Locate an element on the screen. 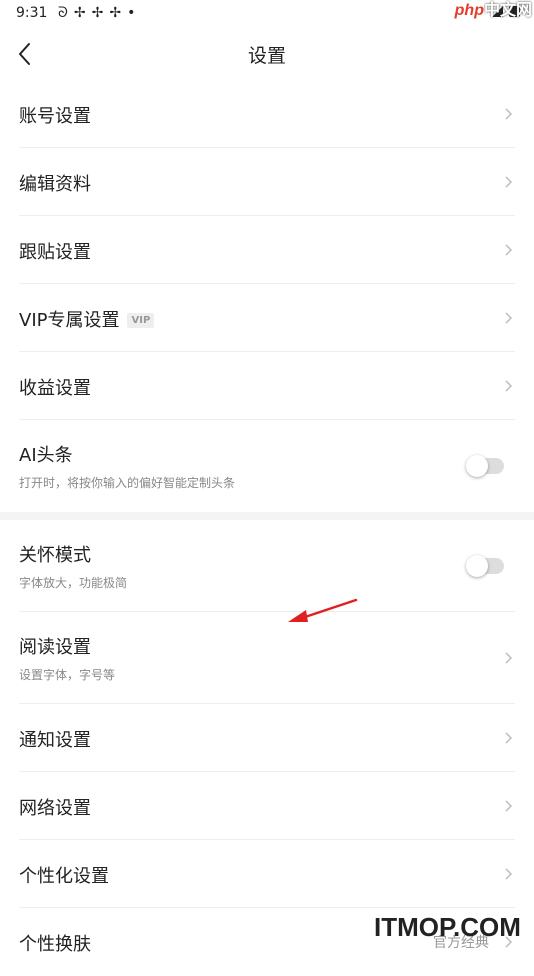  care-mode-toggle is located at coordinates (485, 566).